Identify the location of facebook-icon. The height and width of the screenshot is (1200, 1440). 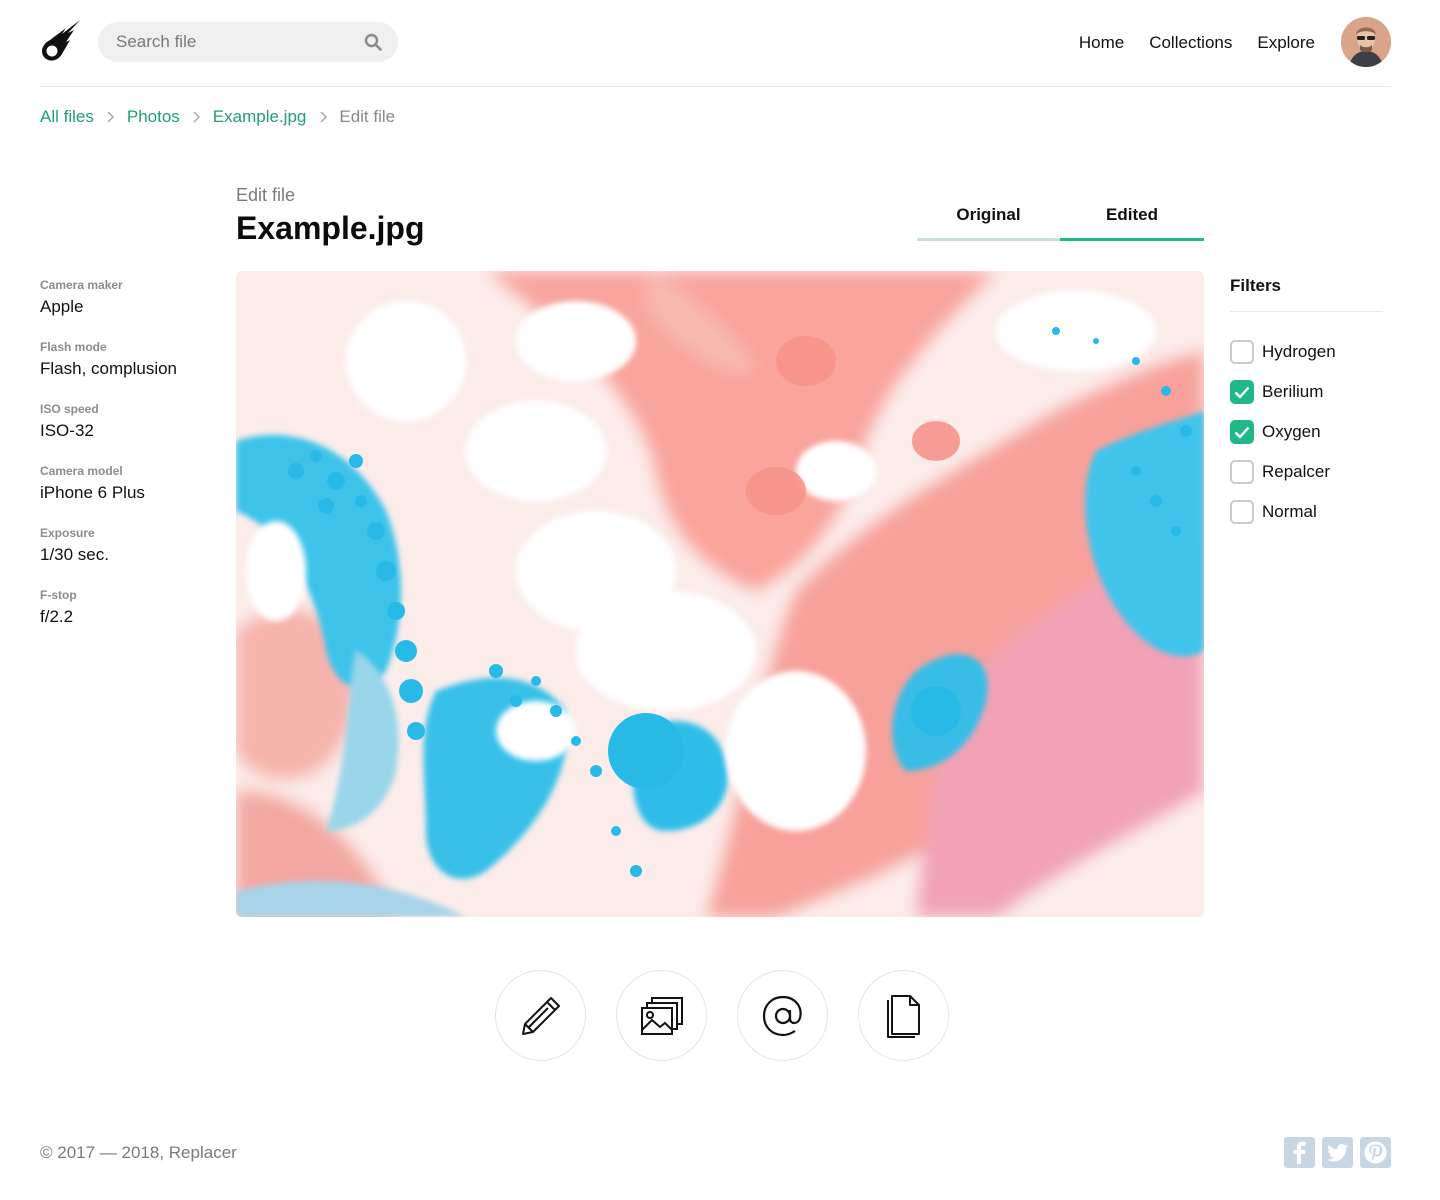
(1299, 1152).